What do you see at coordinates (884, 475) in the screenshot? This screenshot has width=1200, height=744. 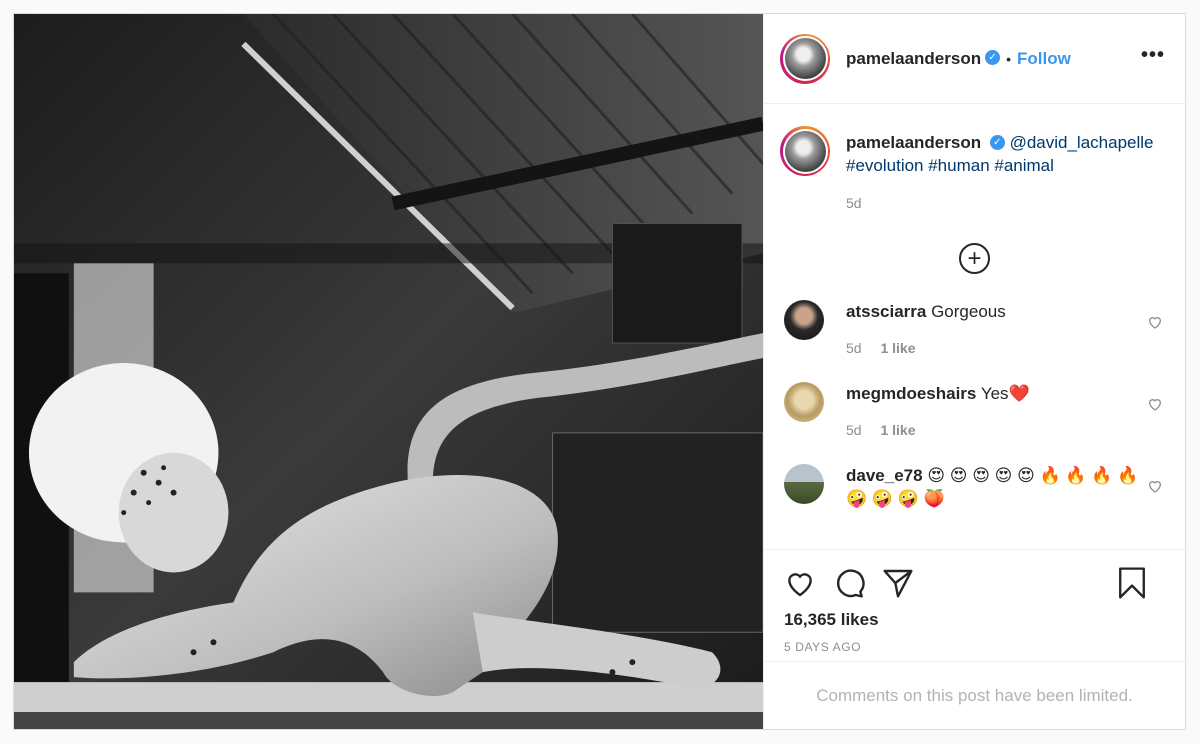 I see `comment-username: dave_e78` at bounding box center [884, 475].